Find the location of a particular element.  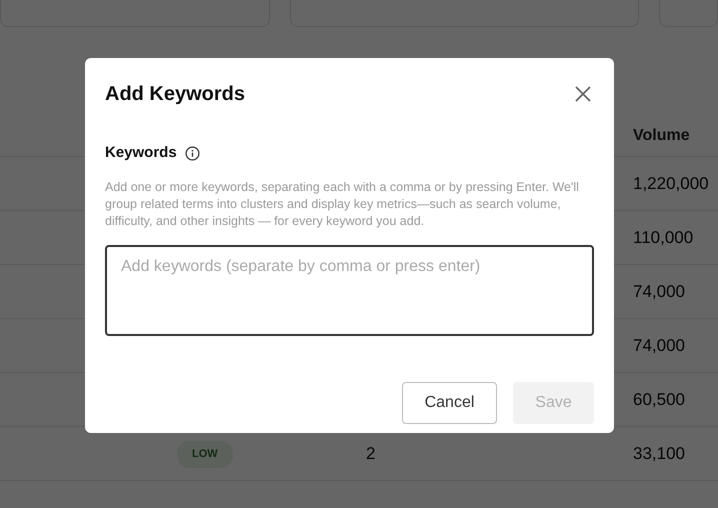

table-cell: 2 is located at coordinates (371, 453).